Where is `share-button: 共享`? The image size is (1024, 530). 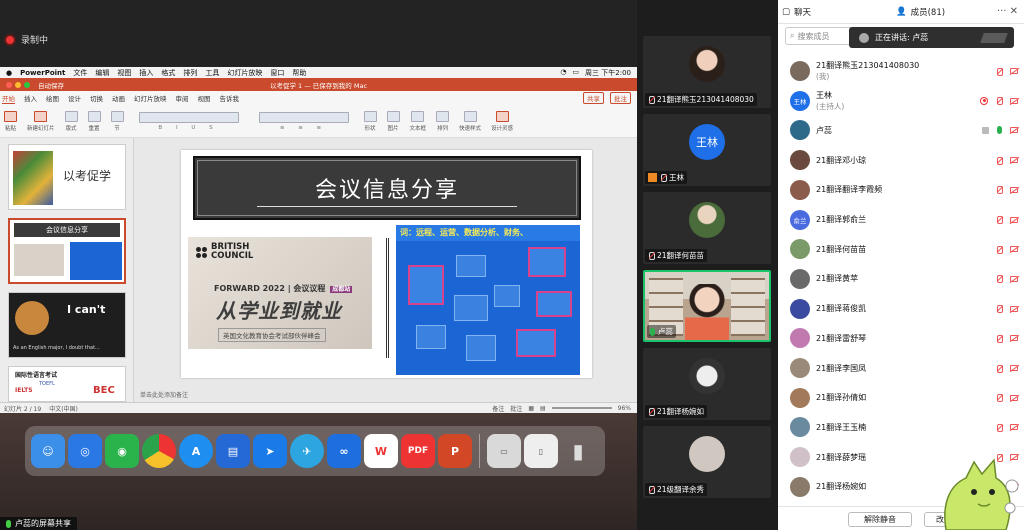
share-button: 共享 is located at coordinates (593, 98).